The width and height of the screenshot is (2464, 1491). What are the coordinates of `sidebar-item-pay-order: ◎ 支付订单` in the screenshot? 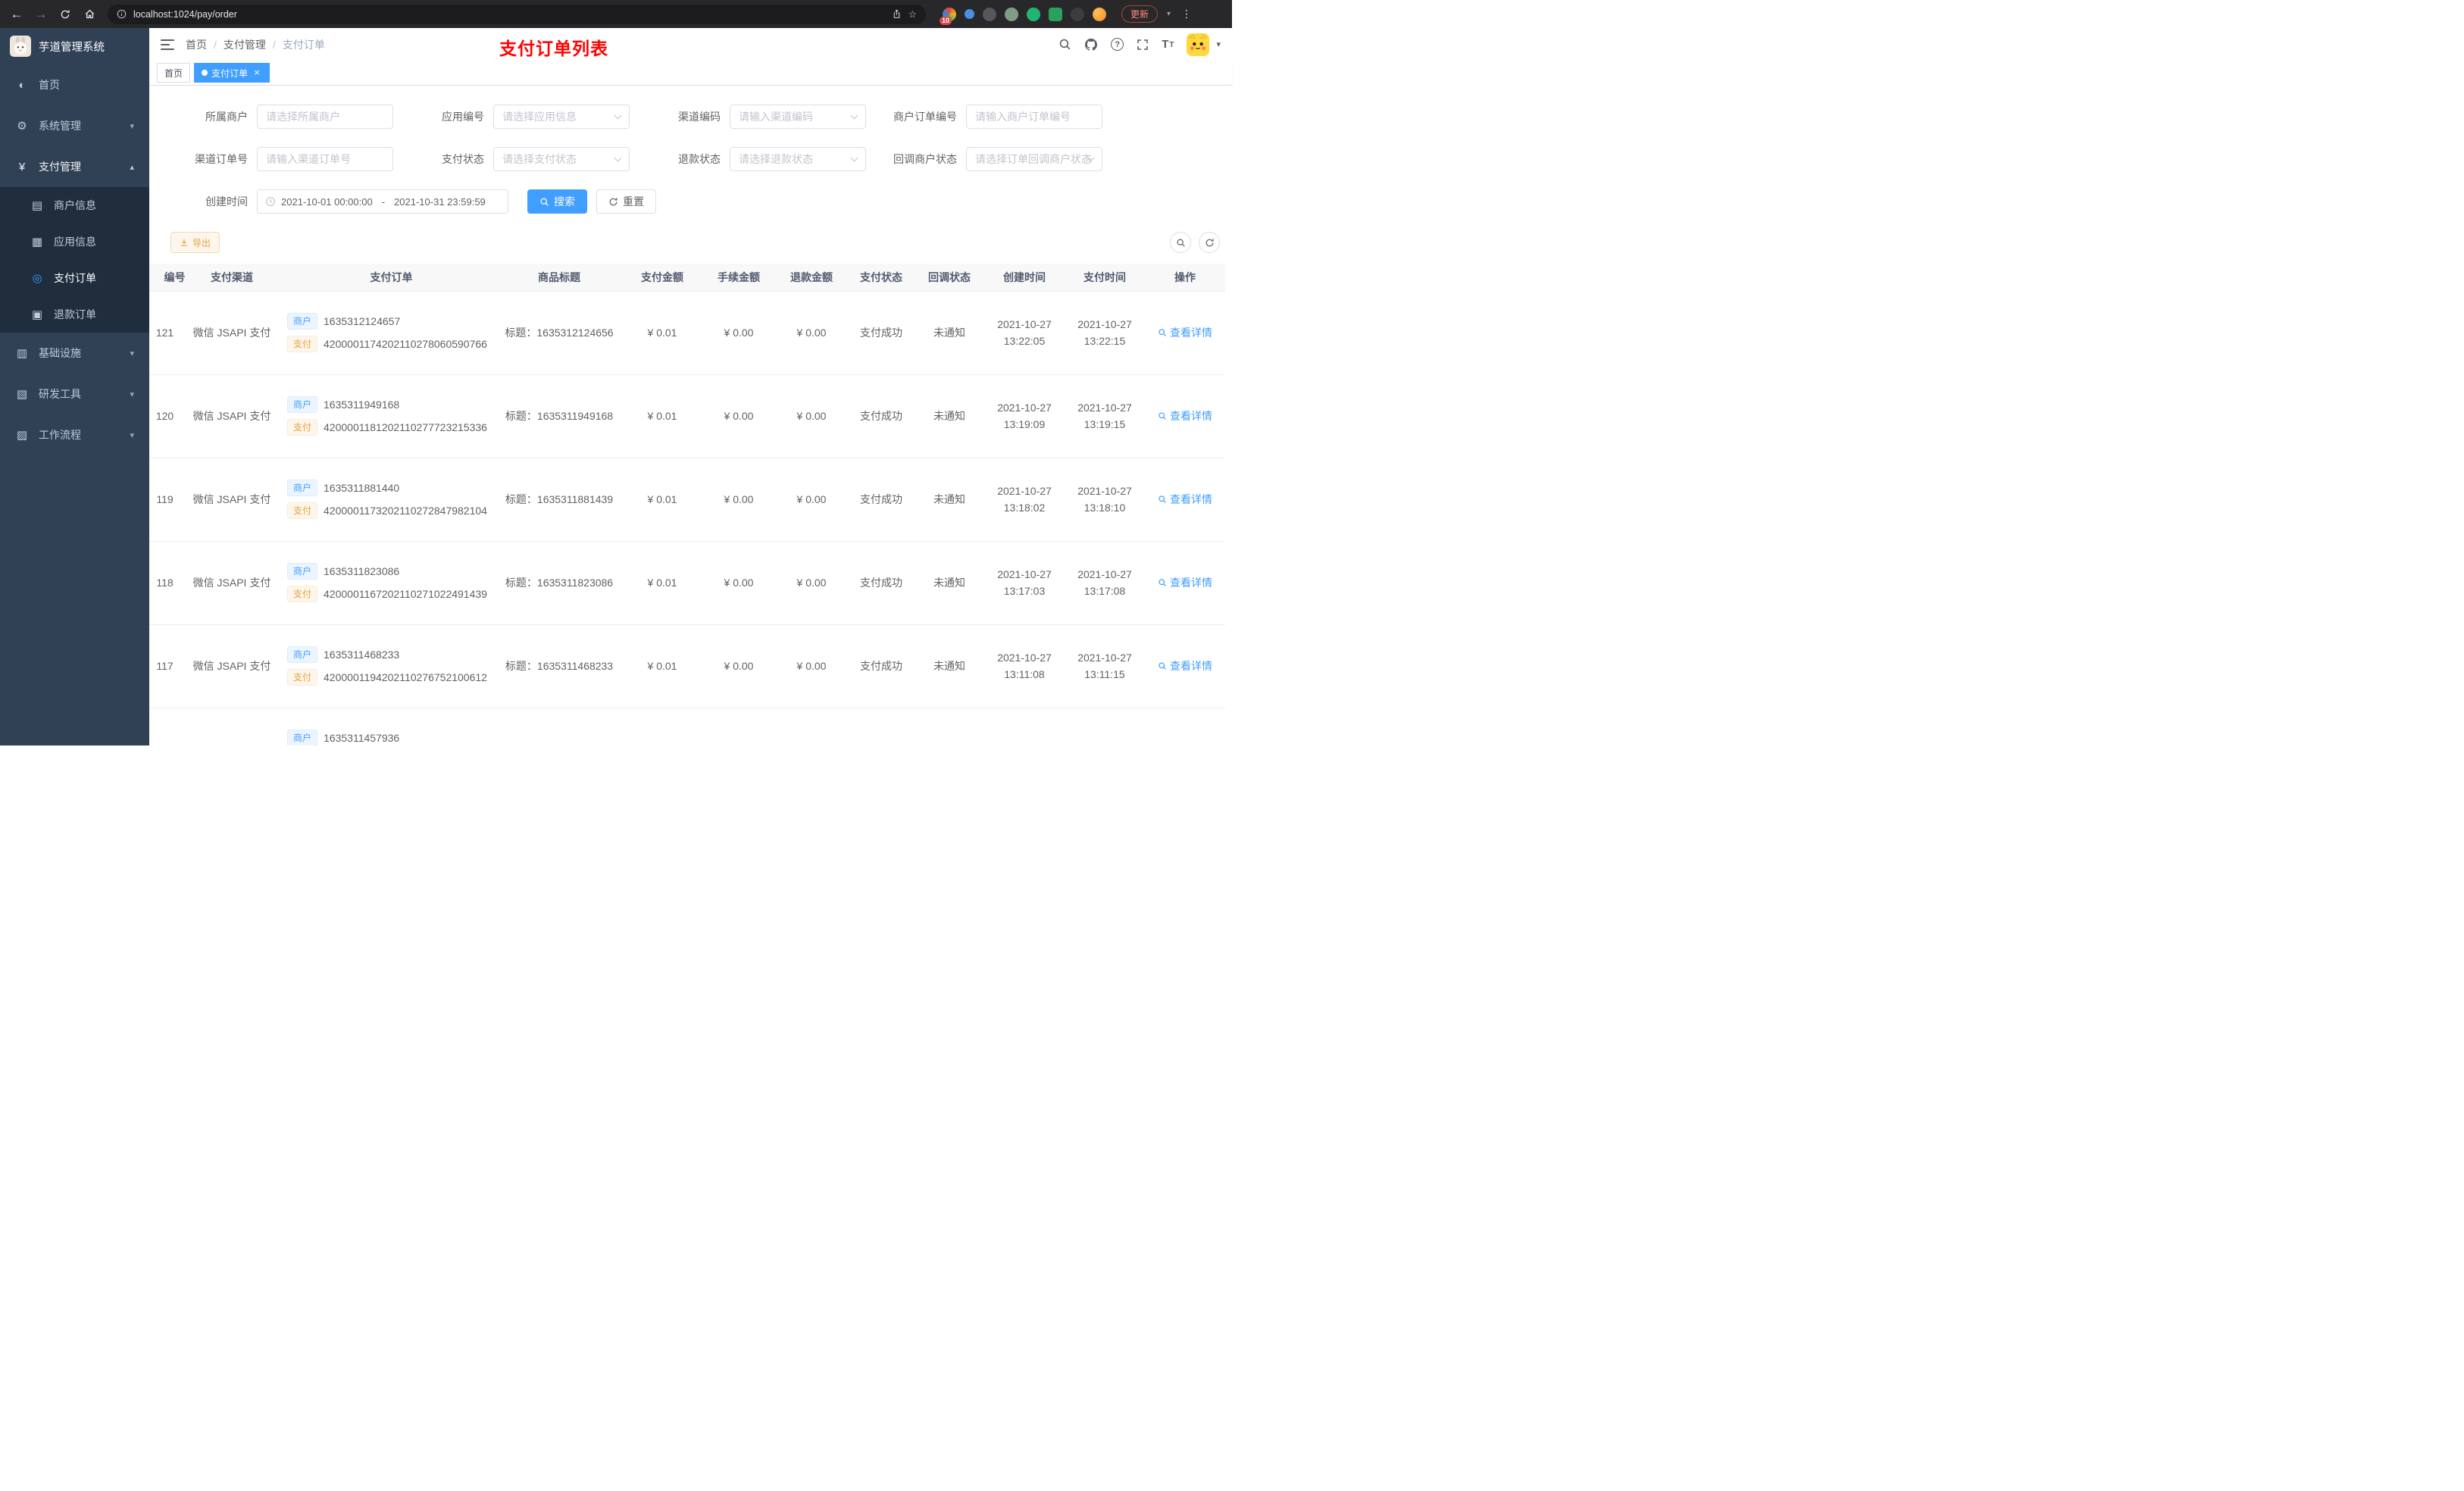 It's located at (74, 278).